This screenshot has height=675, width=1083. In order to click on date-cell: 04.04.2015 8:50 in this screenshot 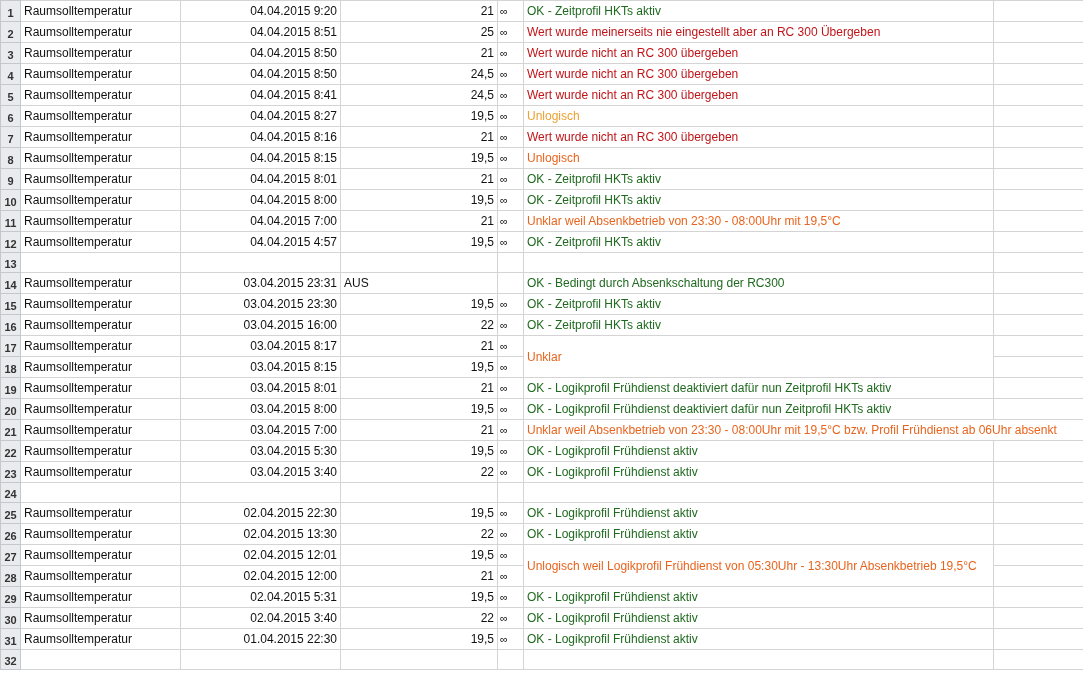, I will do `click(260, 74)`.